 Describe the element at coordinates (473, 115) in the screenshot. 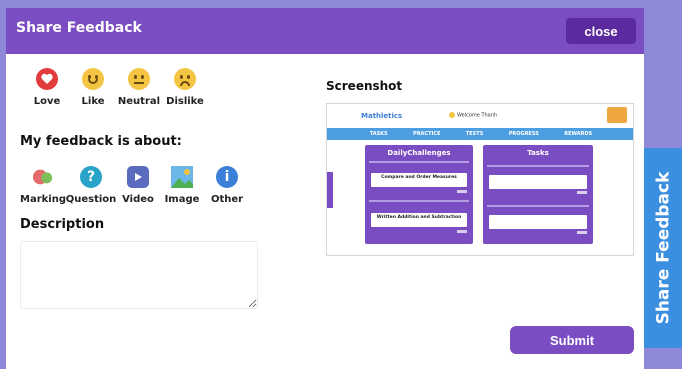

I see `preview-welcome: Welcome Thanh` at that location.